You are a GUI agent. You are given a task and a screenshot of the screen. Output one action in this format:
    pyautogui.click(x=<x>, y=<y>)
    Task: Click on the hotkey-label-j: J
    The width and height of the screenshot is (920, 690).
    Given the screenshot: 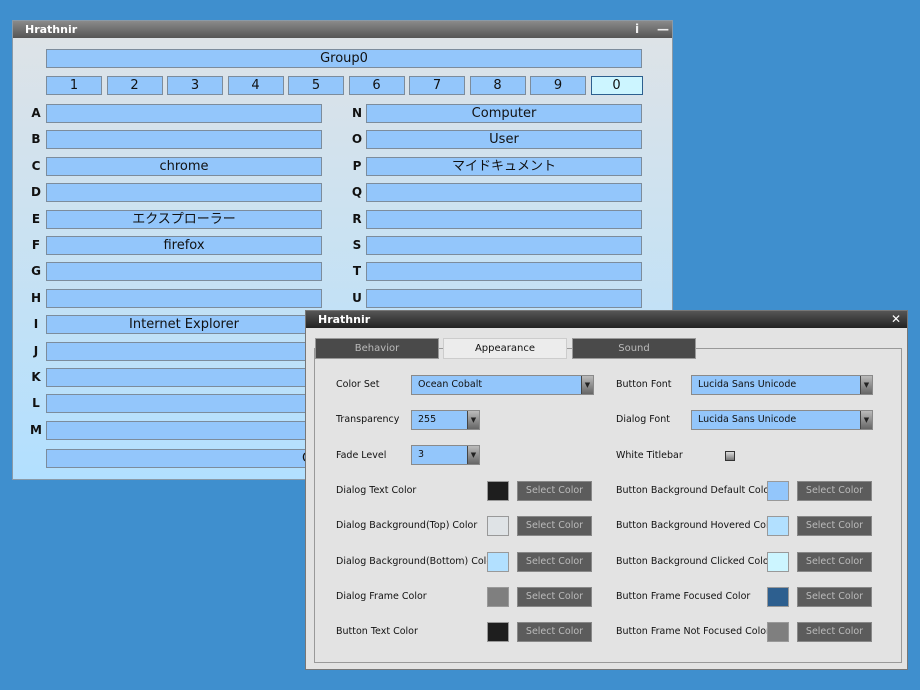 What is the action you would take?
    pyautogui.click(x=36, y=350)
    